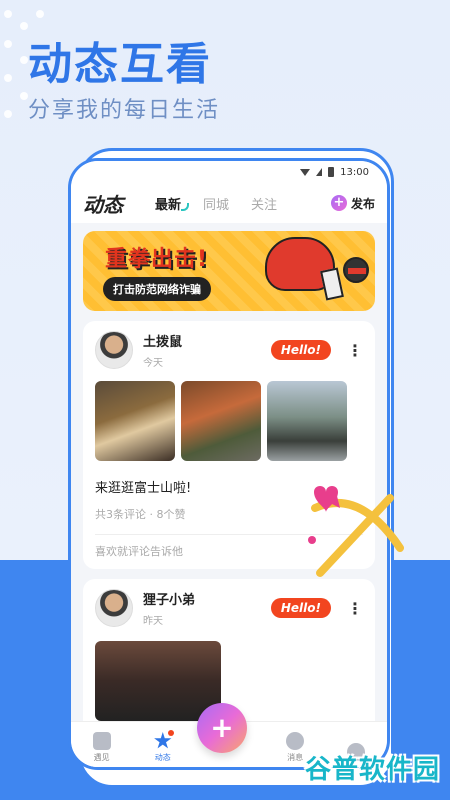 The image size is (450, 800). Describe the element at coordinates (162, 757) in the screenshot. I see `nav-label: 动态` at that location.